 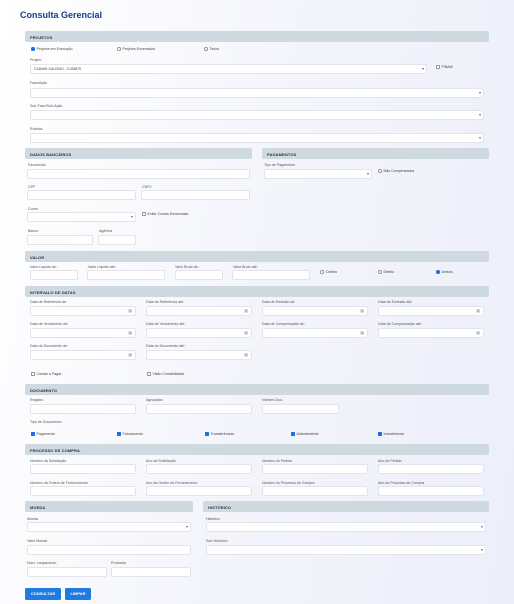 What do you see at coordinates (43, 267) in the screenshot?
I see `valor-liquido-de-label: Valor Líquido de:` at bounding box center [43, 267].